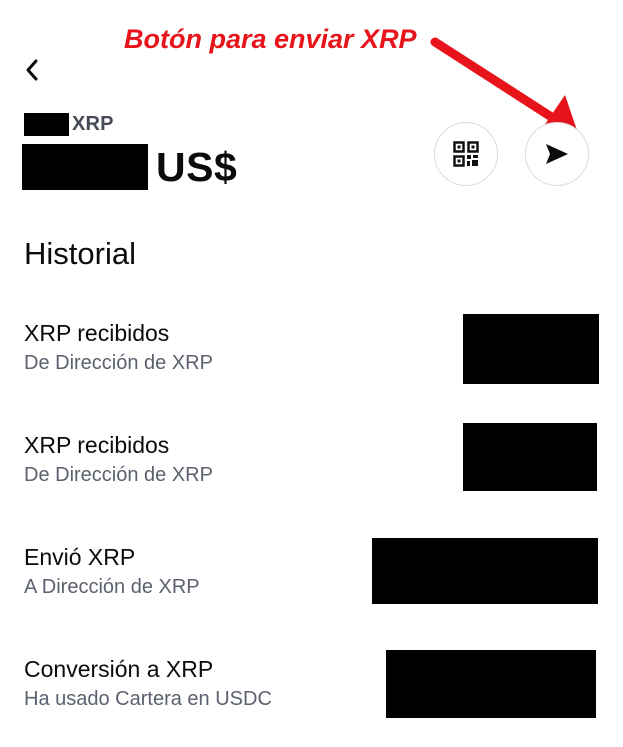 The height and width of the screenshot is (747, 623). Describe the element at coordinates (119, 669) in the screenshot. I see `transaction-title: Conversión a XRP` at that location.